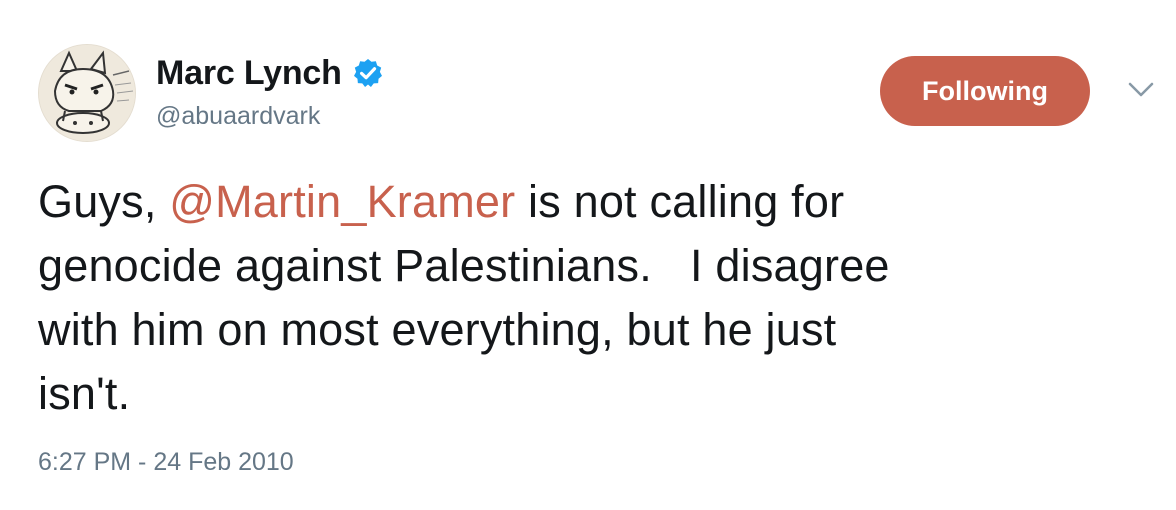 This screenshot has width=1176, height=510. Describe the element at coordinates (985, 91) in the screenshot. I see `following-button: Following` at that location.